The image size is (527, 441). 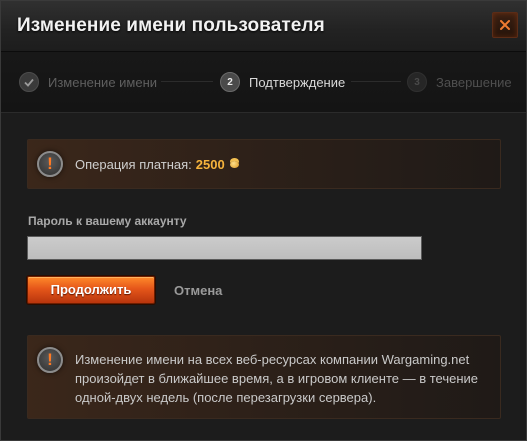 I want to click on step-label: Завершение, so click(x=474, y=82).